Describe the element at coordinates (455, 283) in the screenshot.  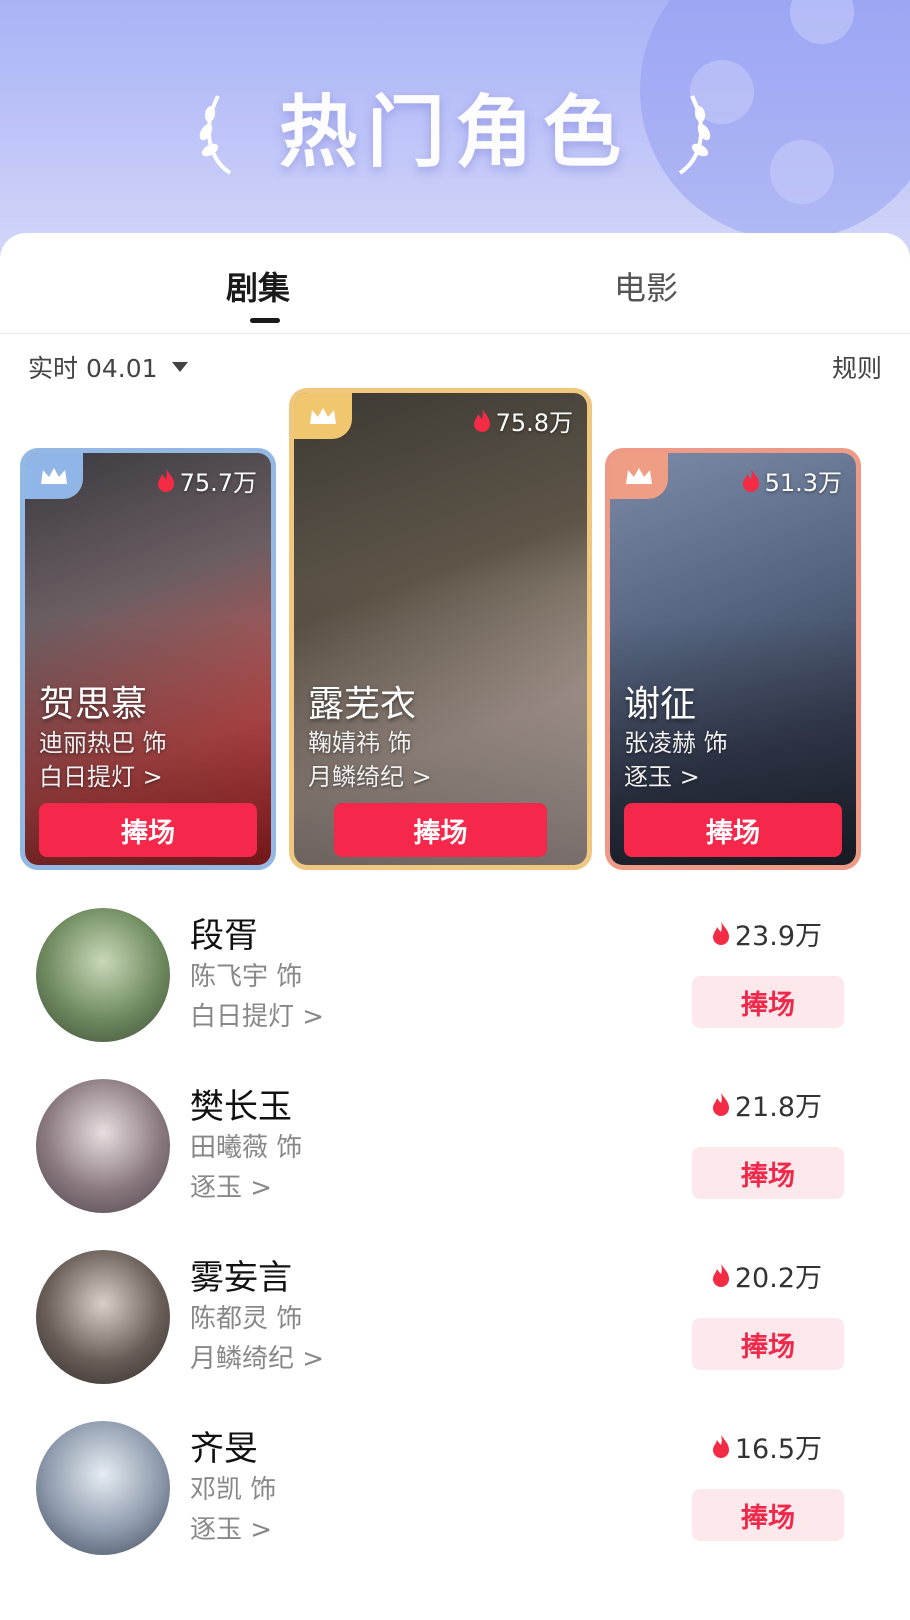
I see `category-tabs: 剧集 电影` at that location.